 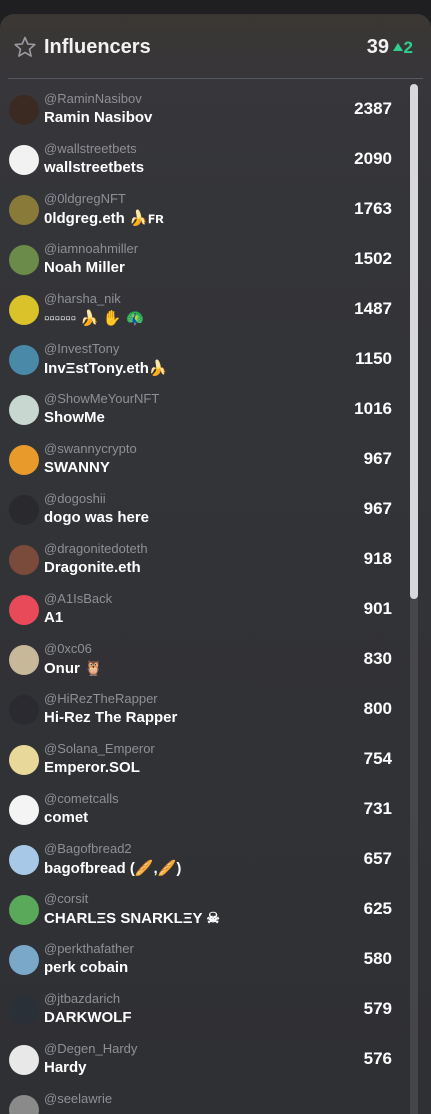 I want to click on list-item: @0ldgregNFT 0ldgreg.eth 🍌ꜰʀ 1763, so click(x=215, y=214).